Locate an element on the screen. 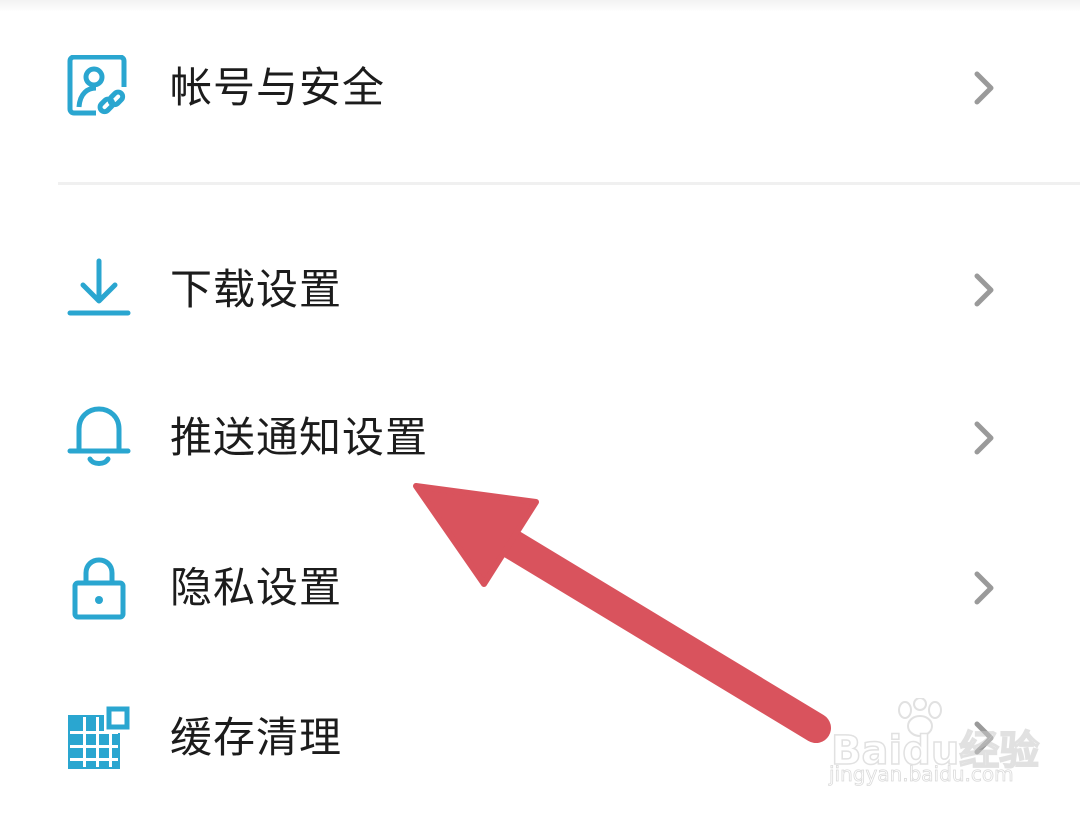  baidu-jingyan-watermark: Baidu经验 jingyan.baidu.com is located at coordinates (940, 747).